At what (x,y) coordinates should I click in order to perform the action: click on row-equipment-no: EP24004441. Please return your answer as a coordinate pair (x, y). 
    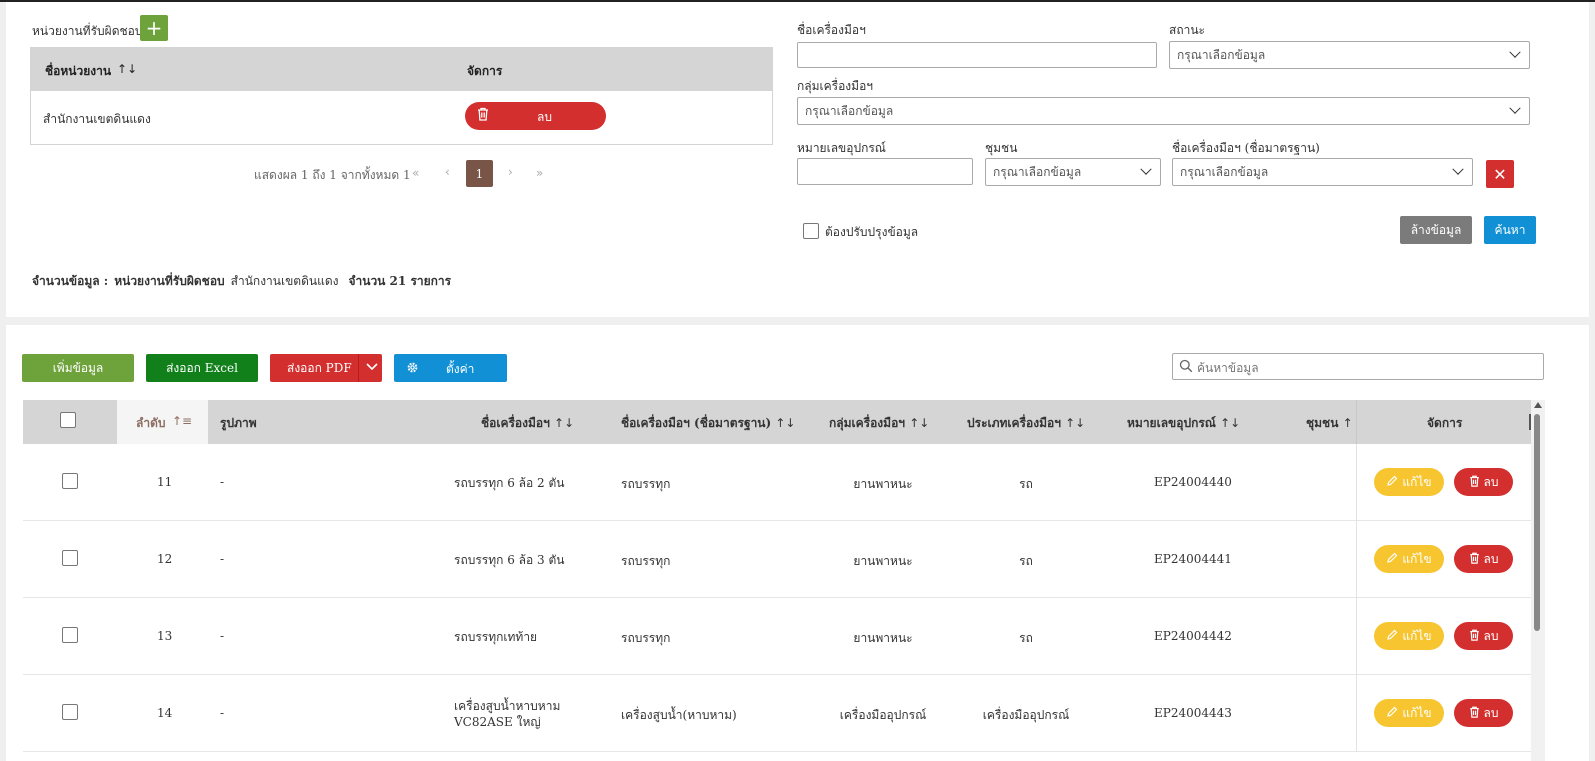
    Looking at the image, I should click on (1193, 559).